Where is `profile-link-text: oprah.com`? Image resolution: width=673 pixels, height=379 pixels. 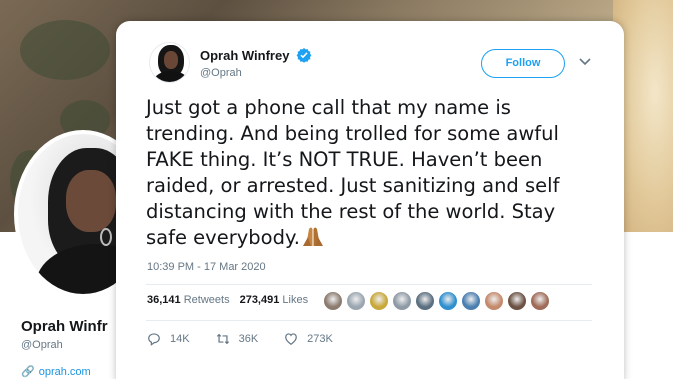
profile-link-text: oprah.com is located at coordinates (65, 372).